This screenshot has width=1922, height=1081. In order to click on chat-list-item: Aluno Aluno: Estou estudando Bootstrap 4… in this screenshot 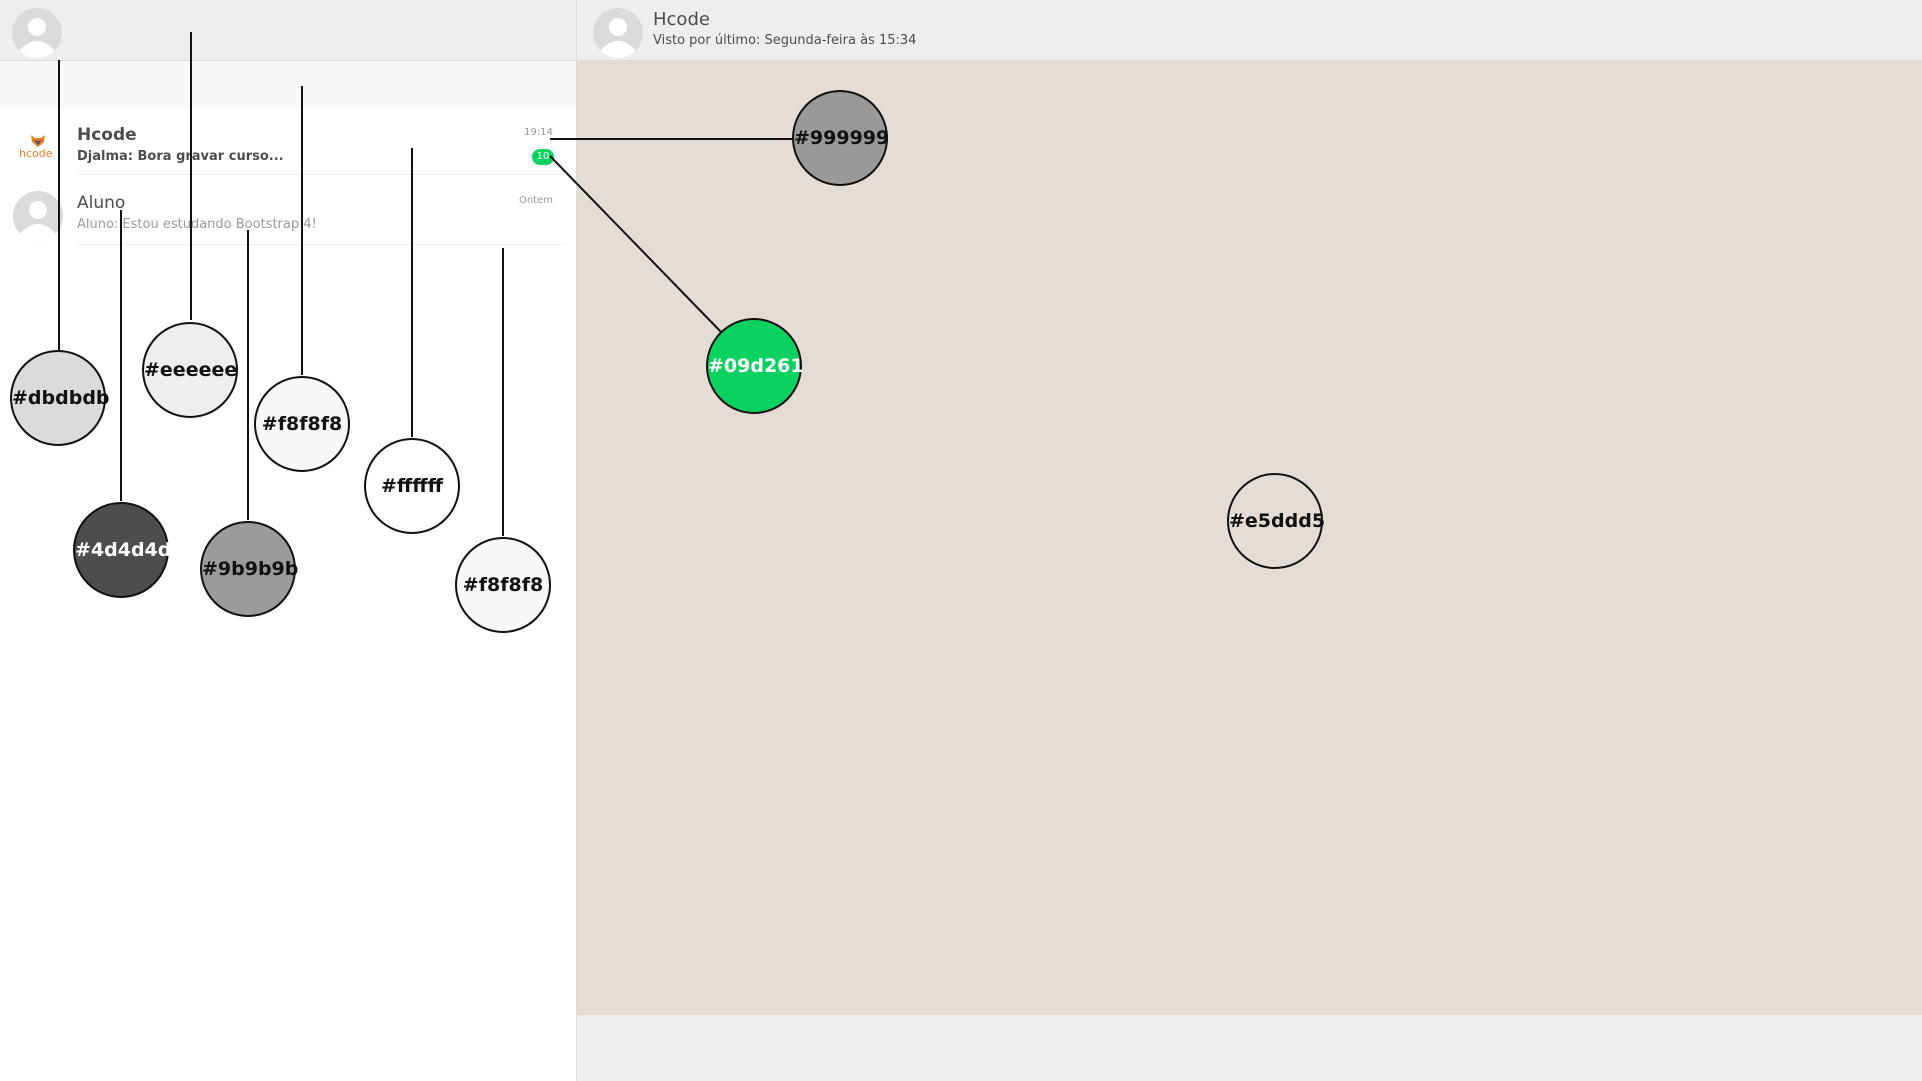, I will do `click(288, 213)`.